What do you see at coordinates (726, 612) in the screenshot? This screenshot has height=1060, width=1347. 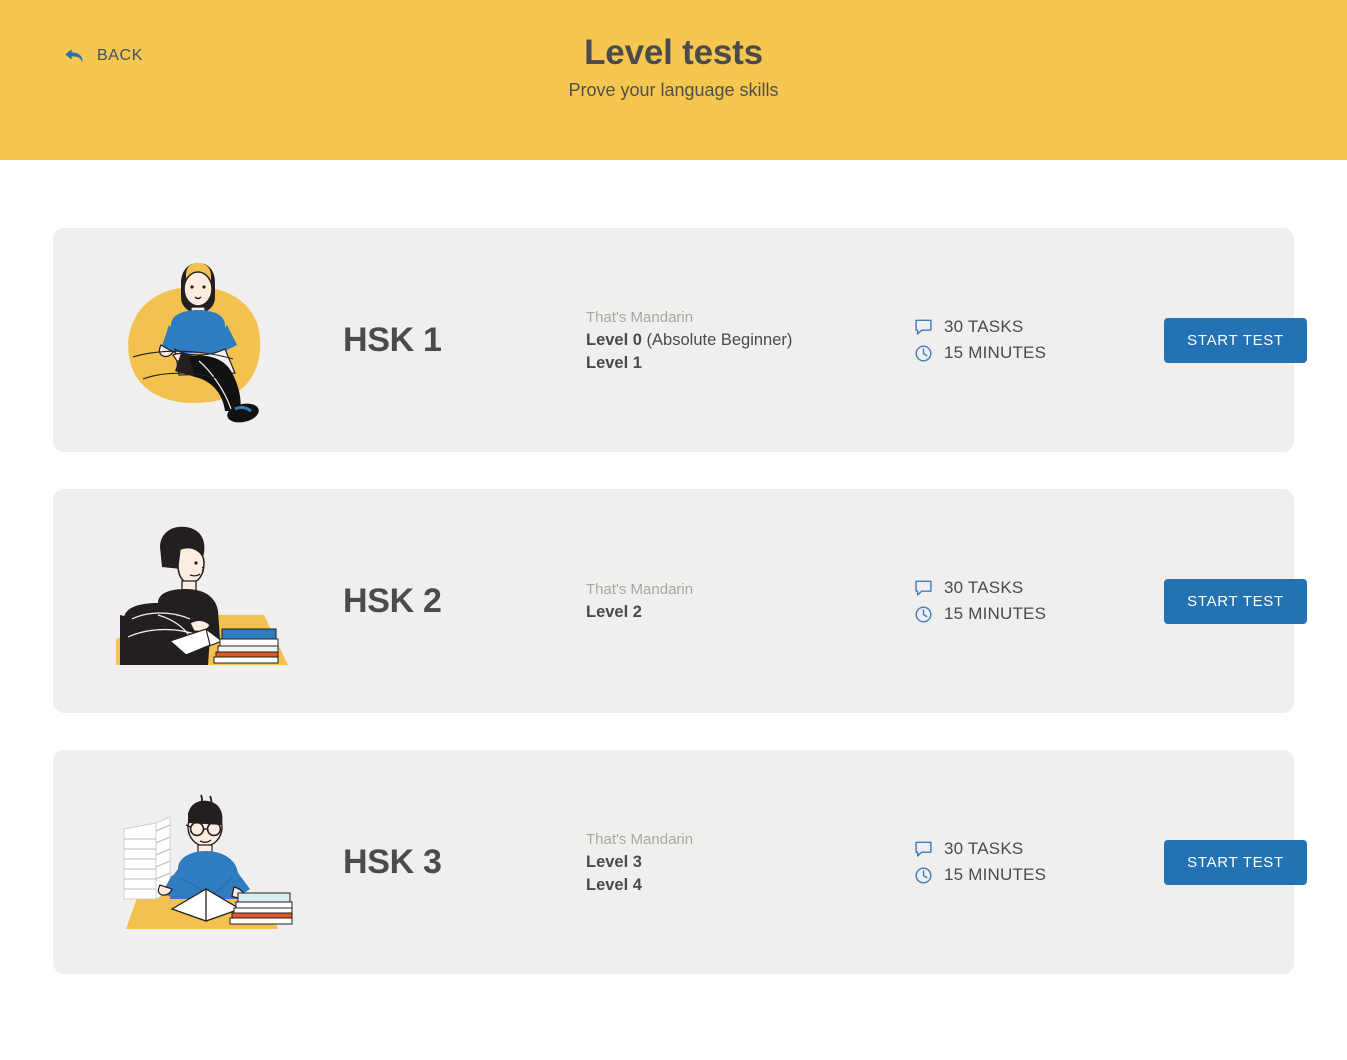 I see `level-line: Level 2` at bounding box center [726, 612].